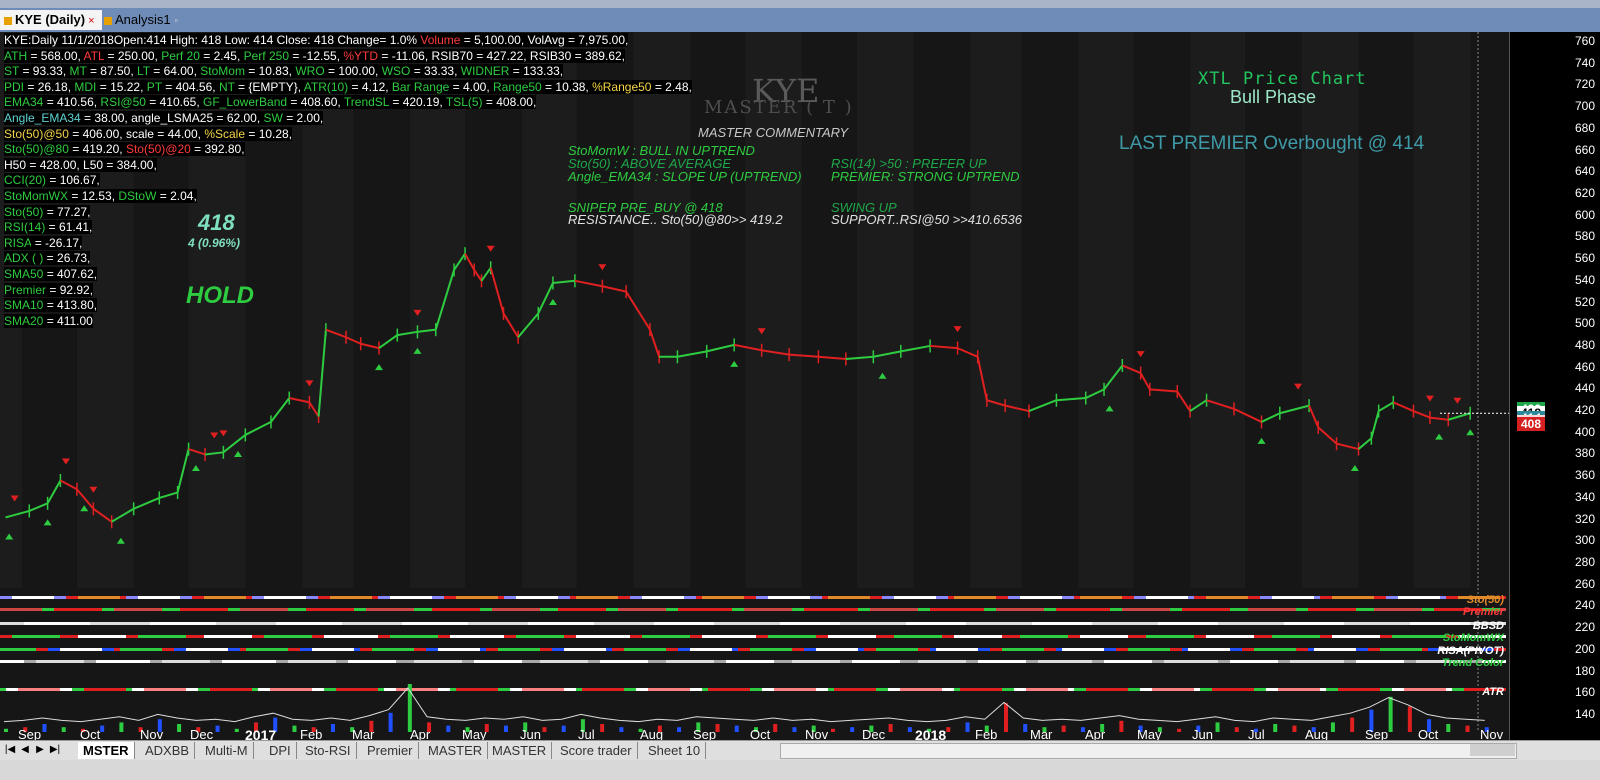  What do you see at coordinates (1492, 750) in the screenshot?
I see `scrollbar-thumb` at bounding box center [1492, 750].